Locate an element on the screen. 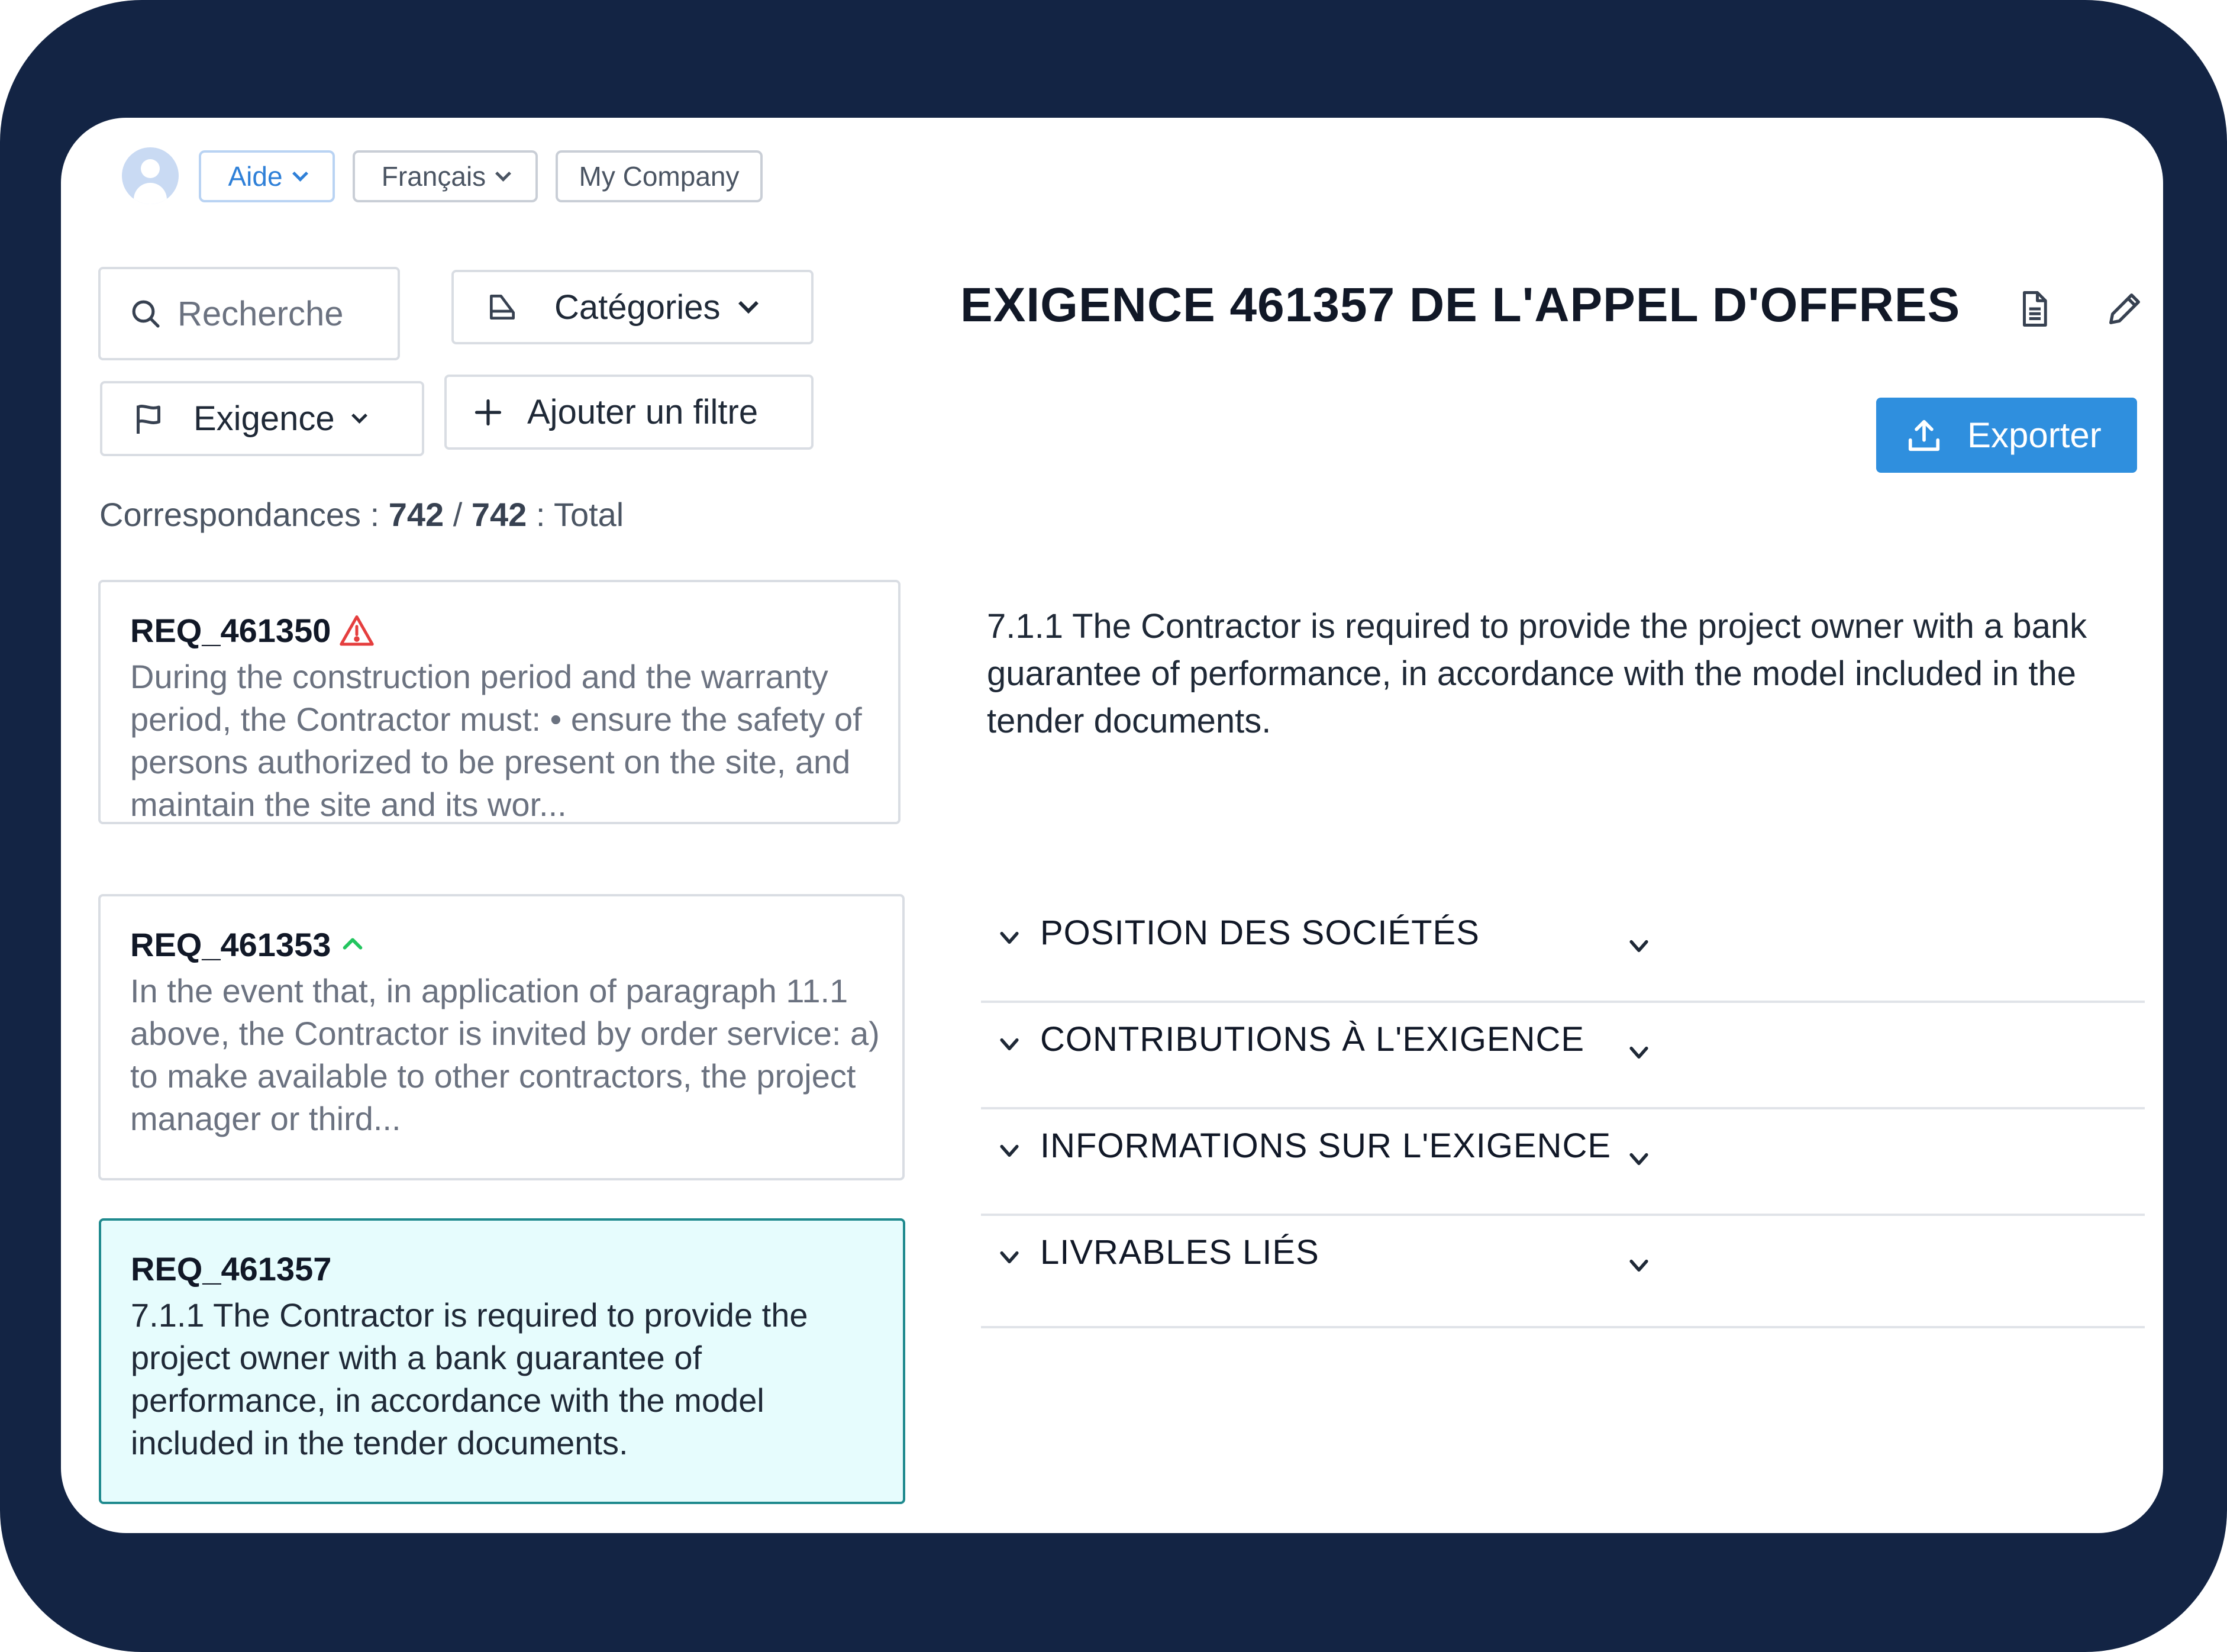  requirement-filter-dropdown: Exigence is located at coordinates (262, 418).